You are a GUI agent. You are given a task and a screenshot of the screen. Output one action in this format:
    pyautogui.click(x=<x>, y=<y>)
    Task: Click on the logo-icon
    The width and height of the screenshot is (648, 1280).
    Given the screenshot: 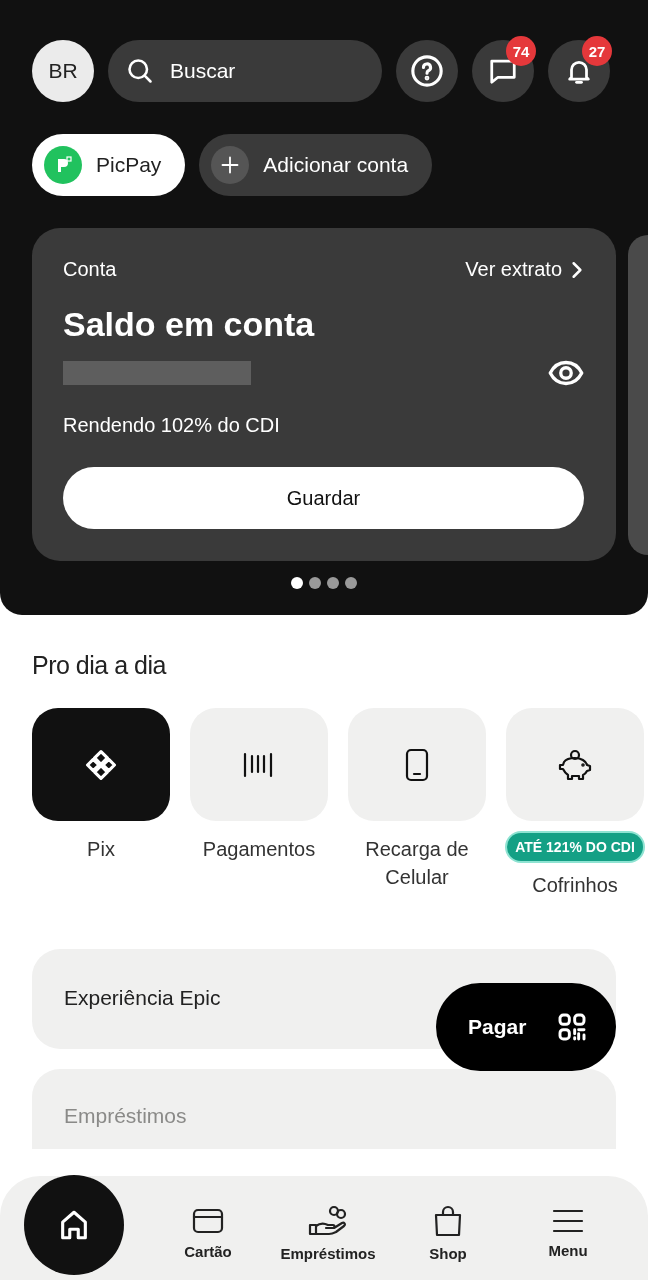 What is the action you would take?
    pyautogui.click(x=63, y=165)
    